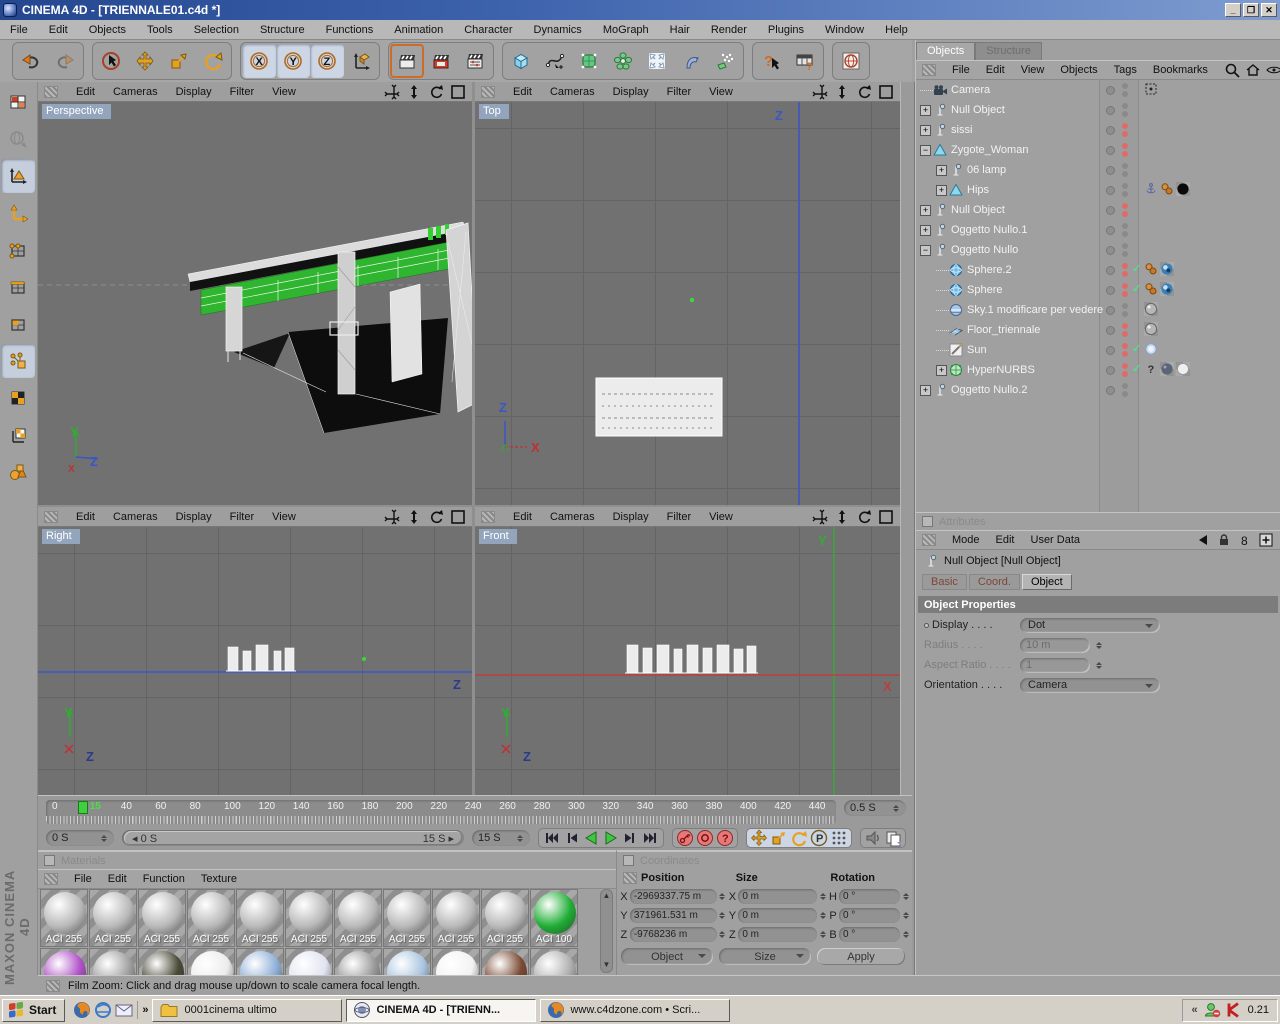 The width and height of the screenshot is (1280, 1024). What do you see at coordinates (657, 61) in the screenshot?
I see `modeling-expand-button` at bounding box center [657, 61].